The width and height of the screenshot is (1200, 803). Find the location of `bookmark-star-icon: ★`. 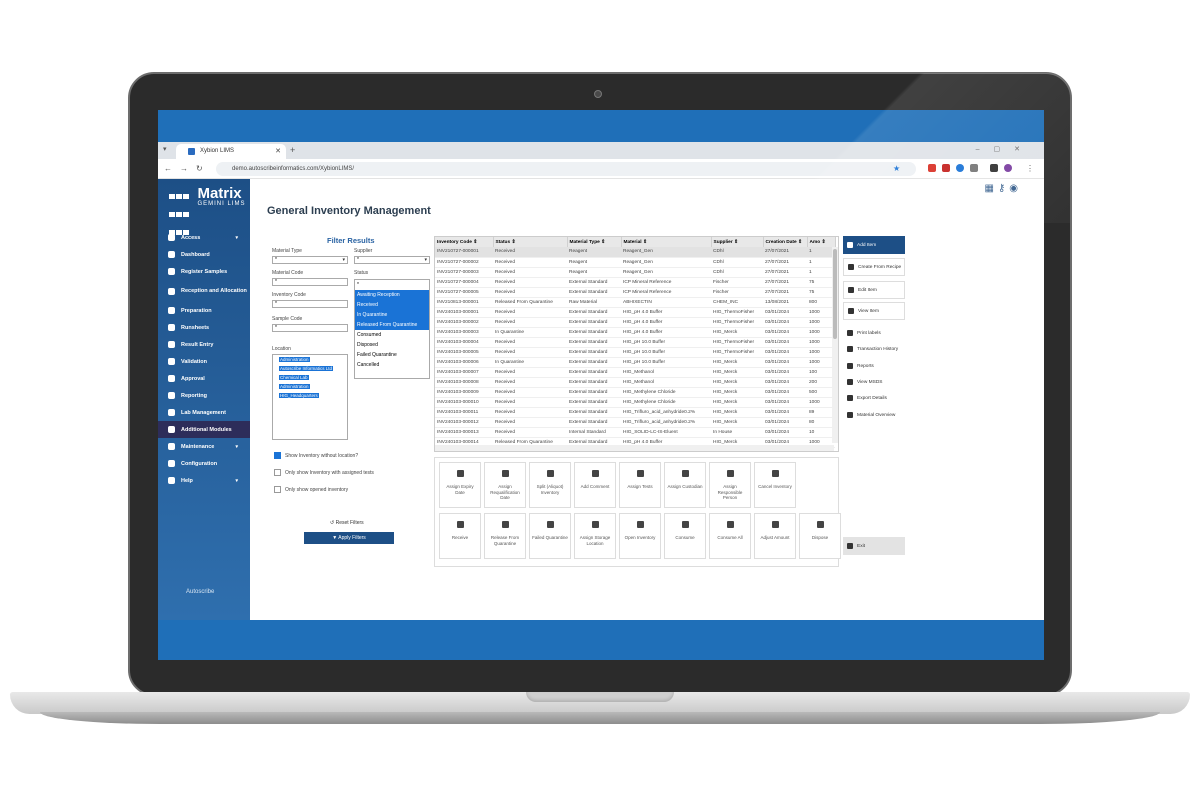

bookmark-star-icon: ★ is located at coordinates (896, 168).